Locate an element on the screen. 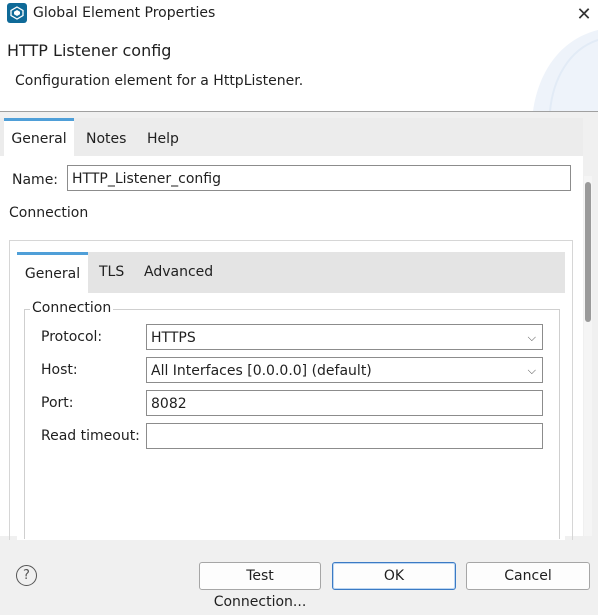 The height and width of the screenshot is (615, 598). port-label: Port: is located at coordinates (57, 403).